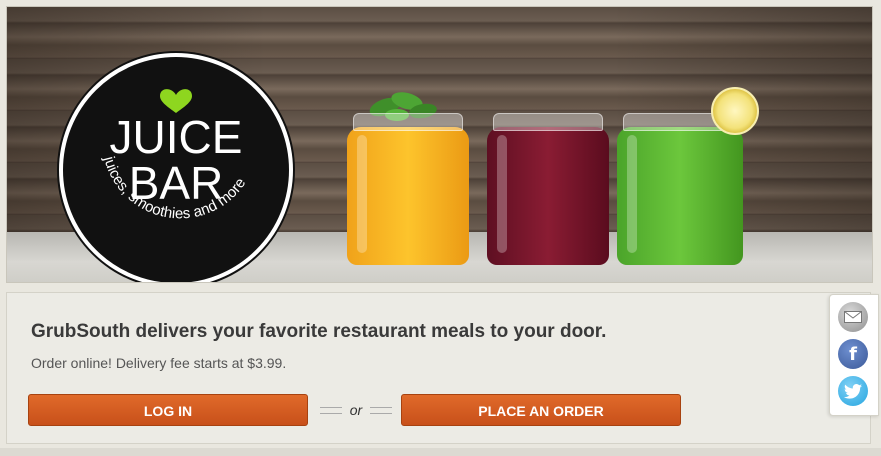  Describe the element at coordinates (853, 317) in the screenshot. I see `email-icon` at that location.